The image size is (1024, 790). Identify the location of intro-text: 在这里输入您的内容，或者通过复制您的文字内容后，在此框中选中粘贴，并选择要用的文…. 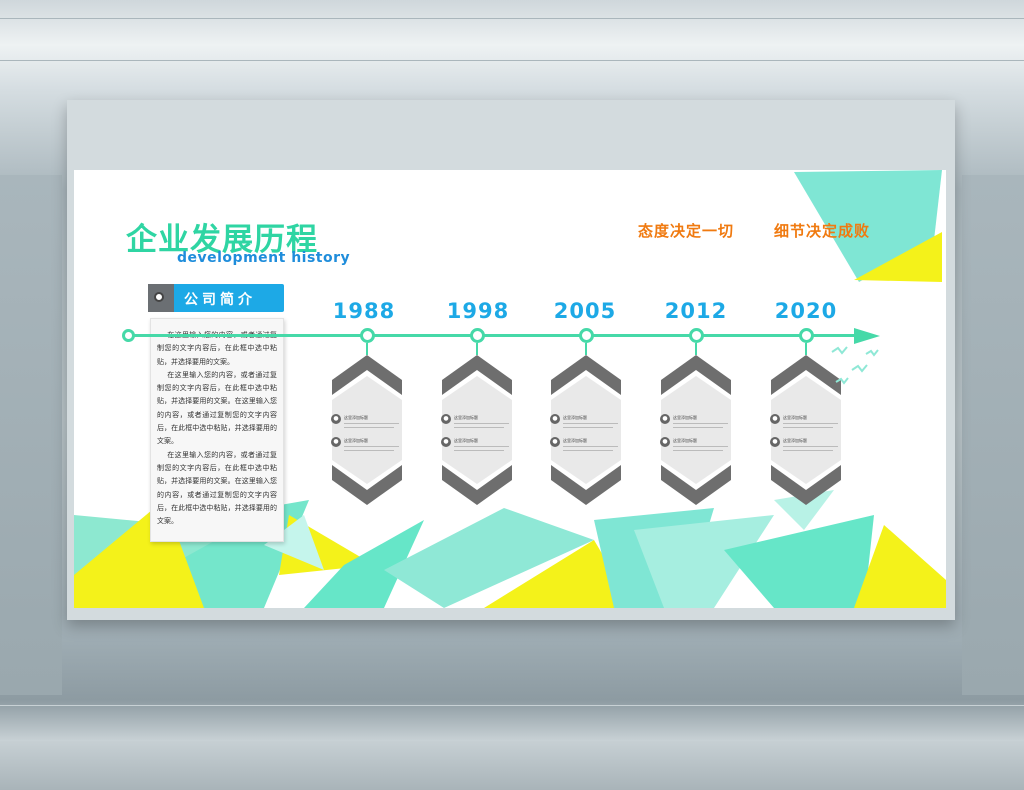
(217, 428).